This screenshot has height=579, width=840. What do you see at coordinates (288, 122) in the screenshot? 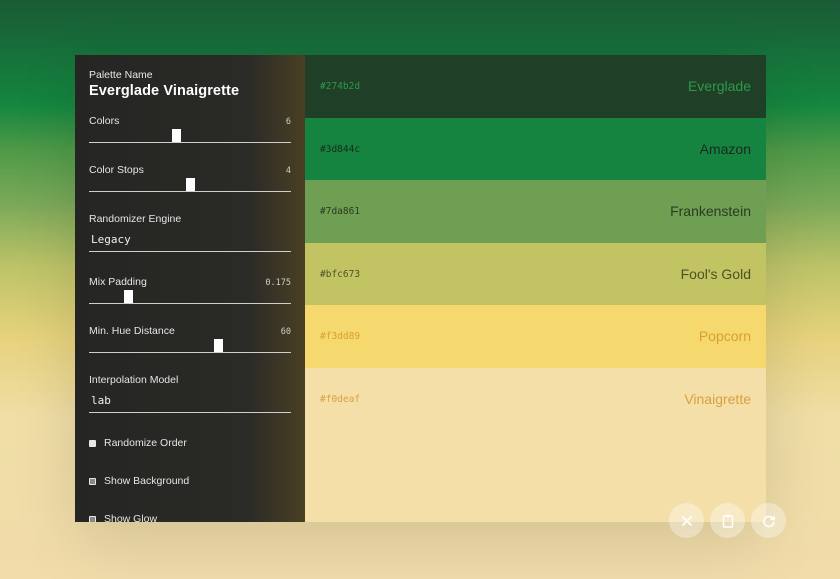
I see `colors-value: 6` at bounding box center [288, 122].